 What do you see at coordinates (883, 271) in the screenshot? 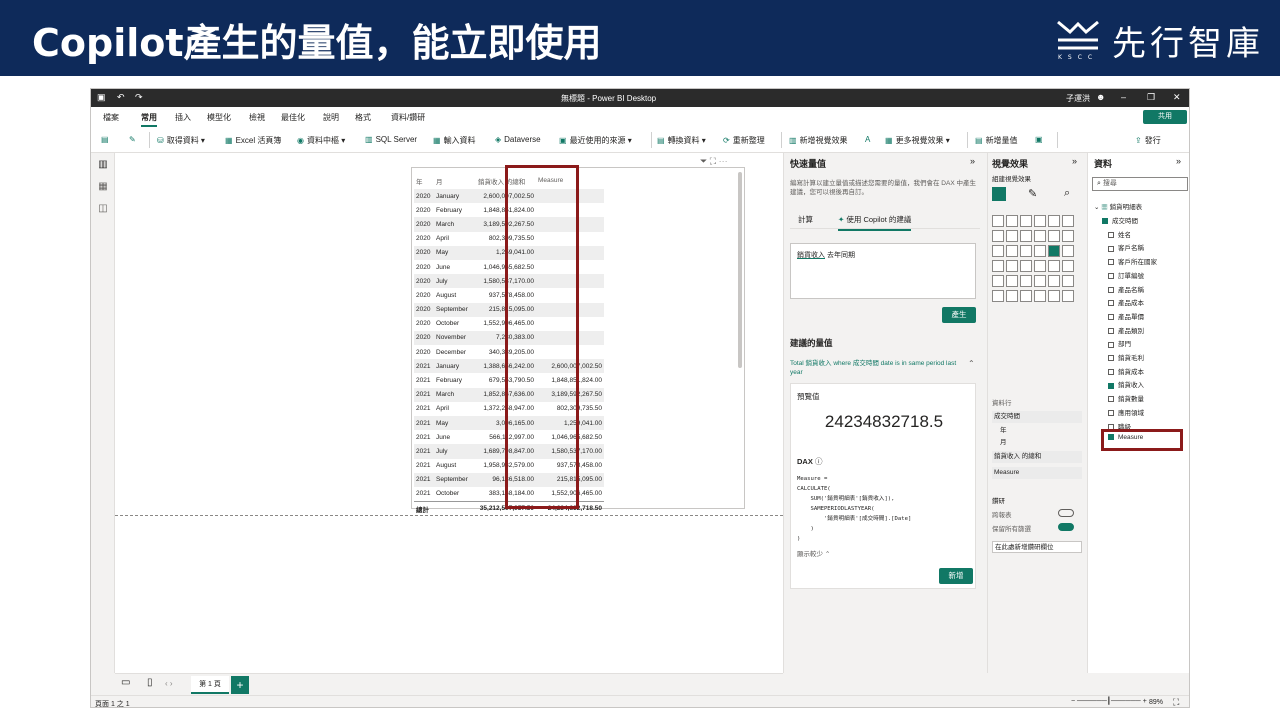
I see `copilot-prompt-input: 銷貨收入 去年同期` at bounding box center [883, 271].